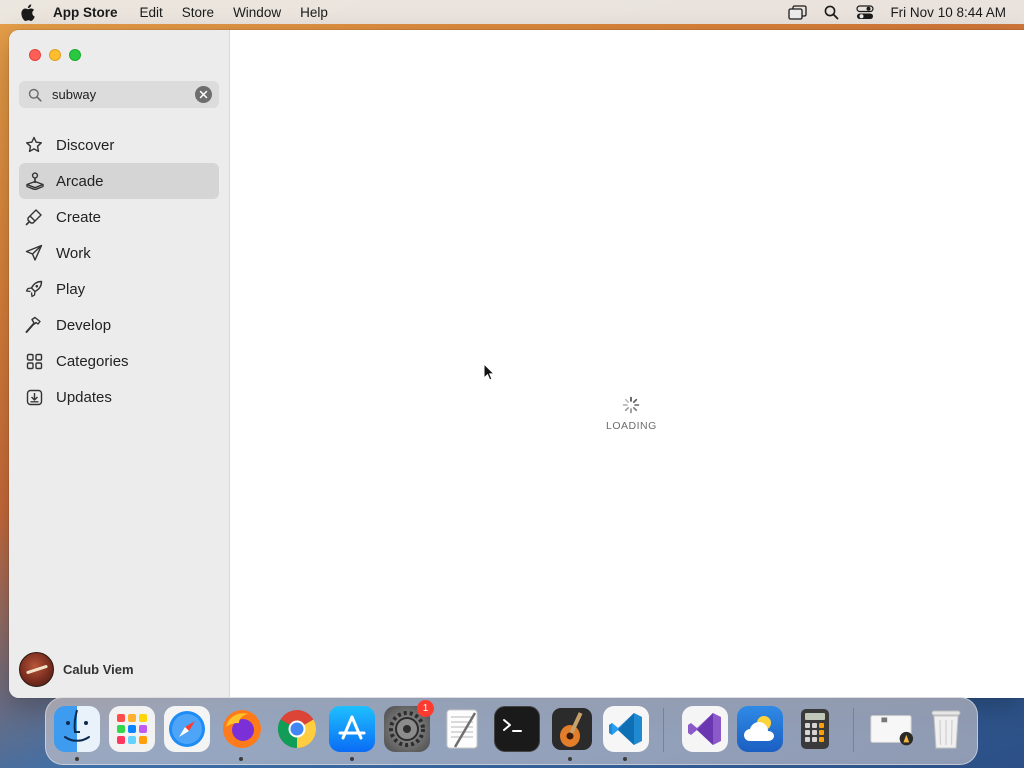 Image resolution: width=1024 pixels, height=768 pixels. I want to click on firefox-running-indicator, so click(241, 759).